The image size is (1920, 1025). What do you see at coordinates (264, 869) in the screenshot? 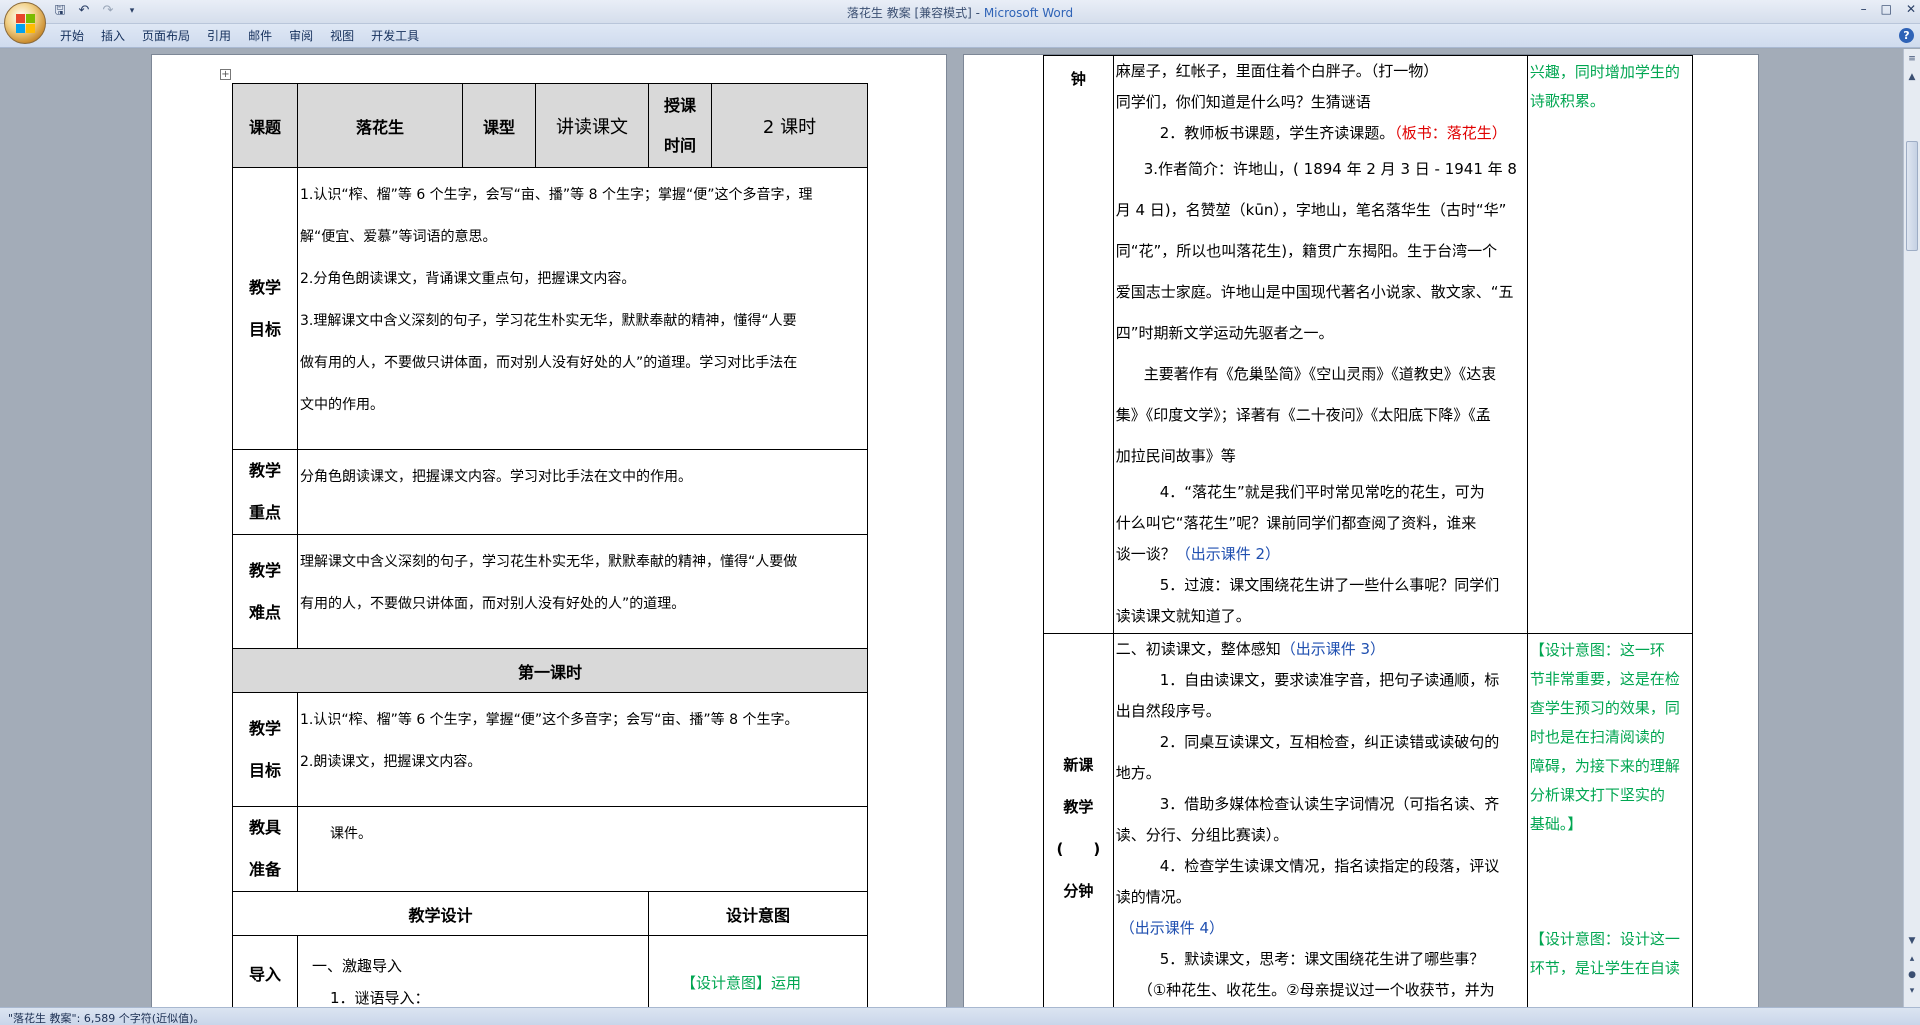
I see `prep-label-line-2: 准备` at bounding box center [264, 869].